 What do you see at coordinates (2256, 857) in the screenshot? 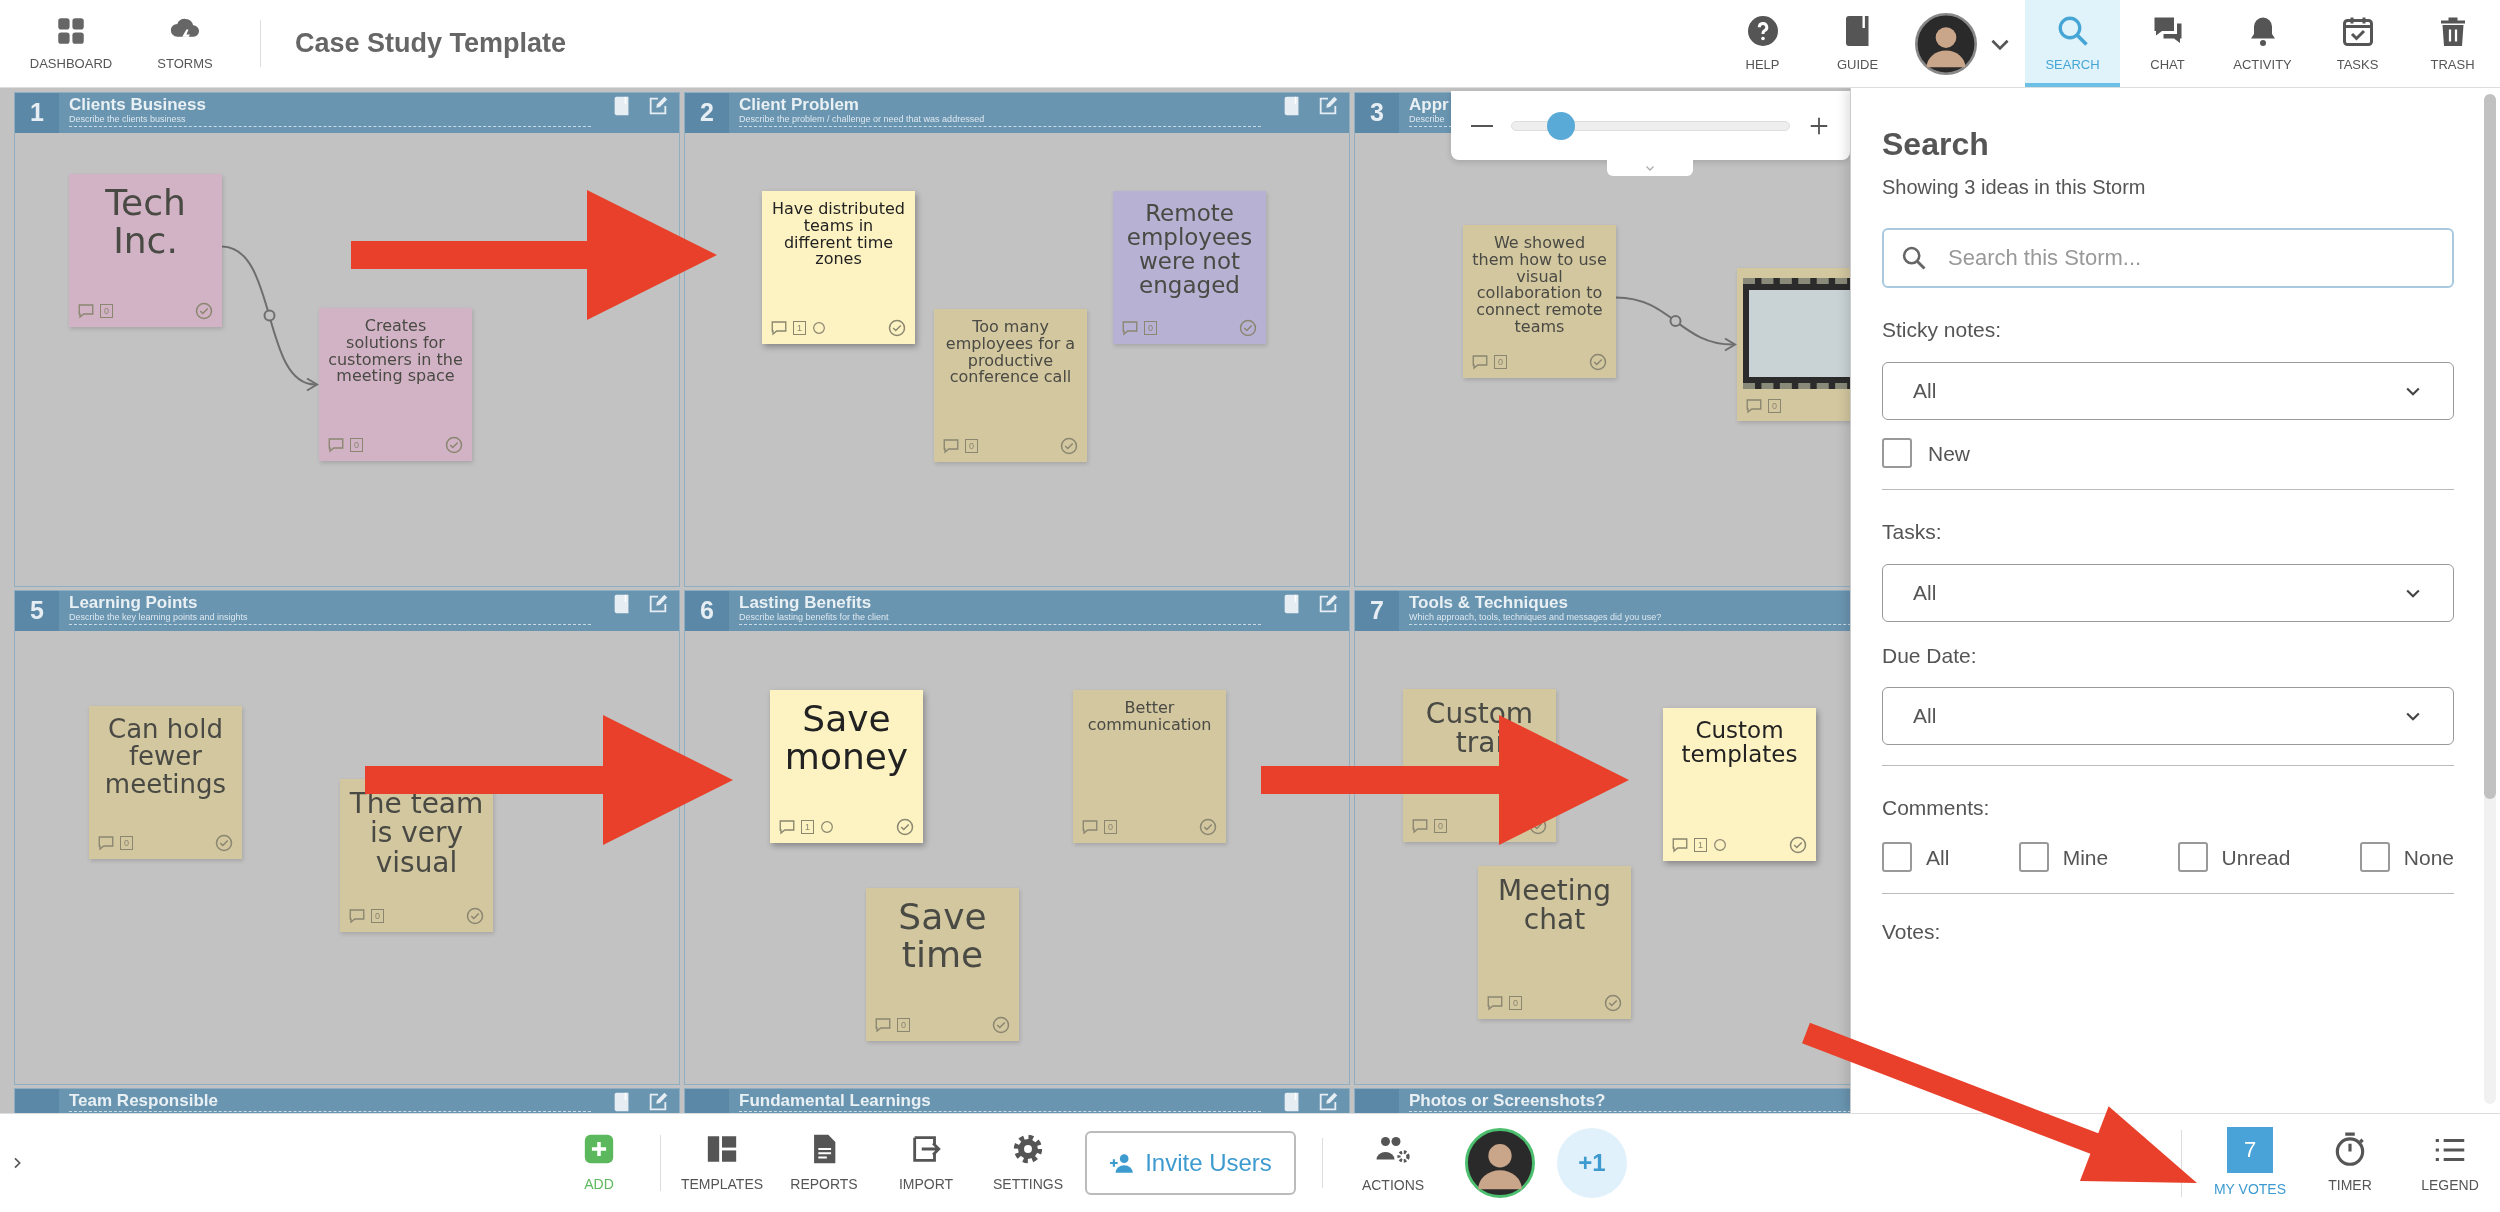
I see `checkbox-label: Unread` at bounding box center [2256, 857].